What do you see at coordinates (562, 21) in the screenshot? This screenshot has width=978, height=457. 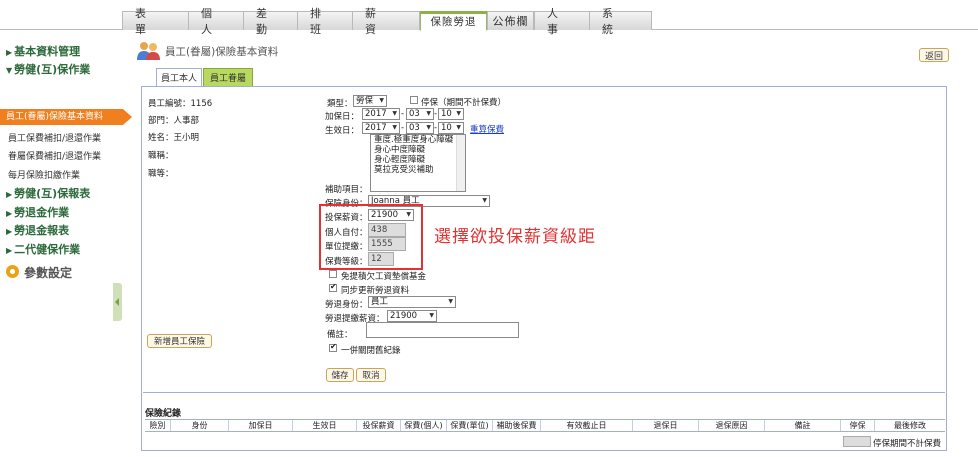 I see `nav-tab-hr: 人 事` at bounding box center [562, 21].